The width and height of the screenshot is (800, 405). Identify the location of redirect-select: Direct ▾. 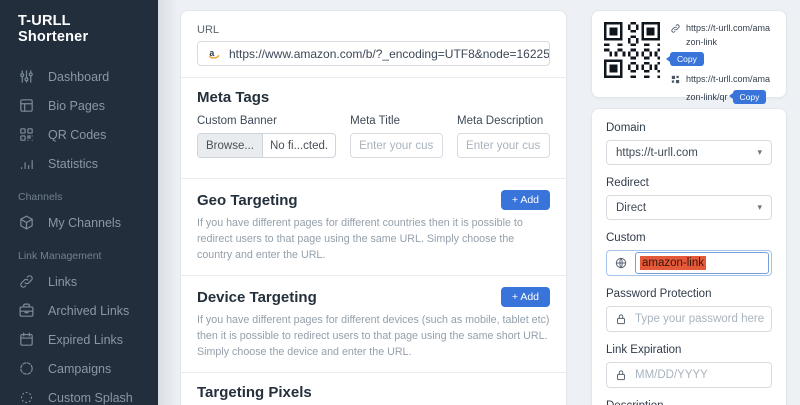
(689, 207).